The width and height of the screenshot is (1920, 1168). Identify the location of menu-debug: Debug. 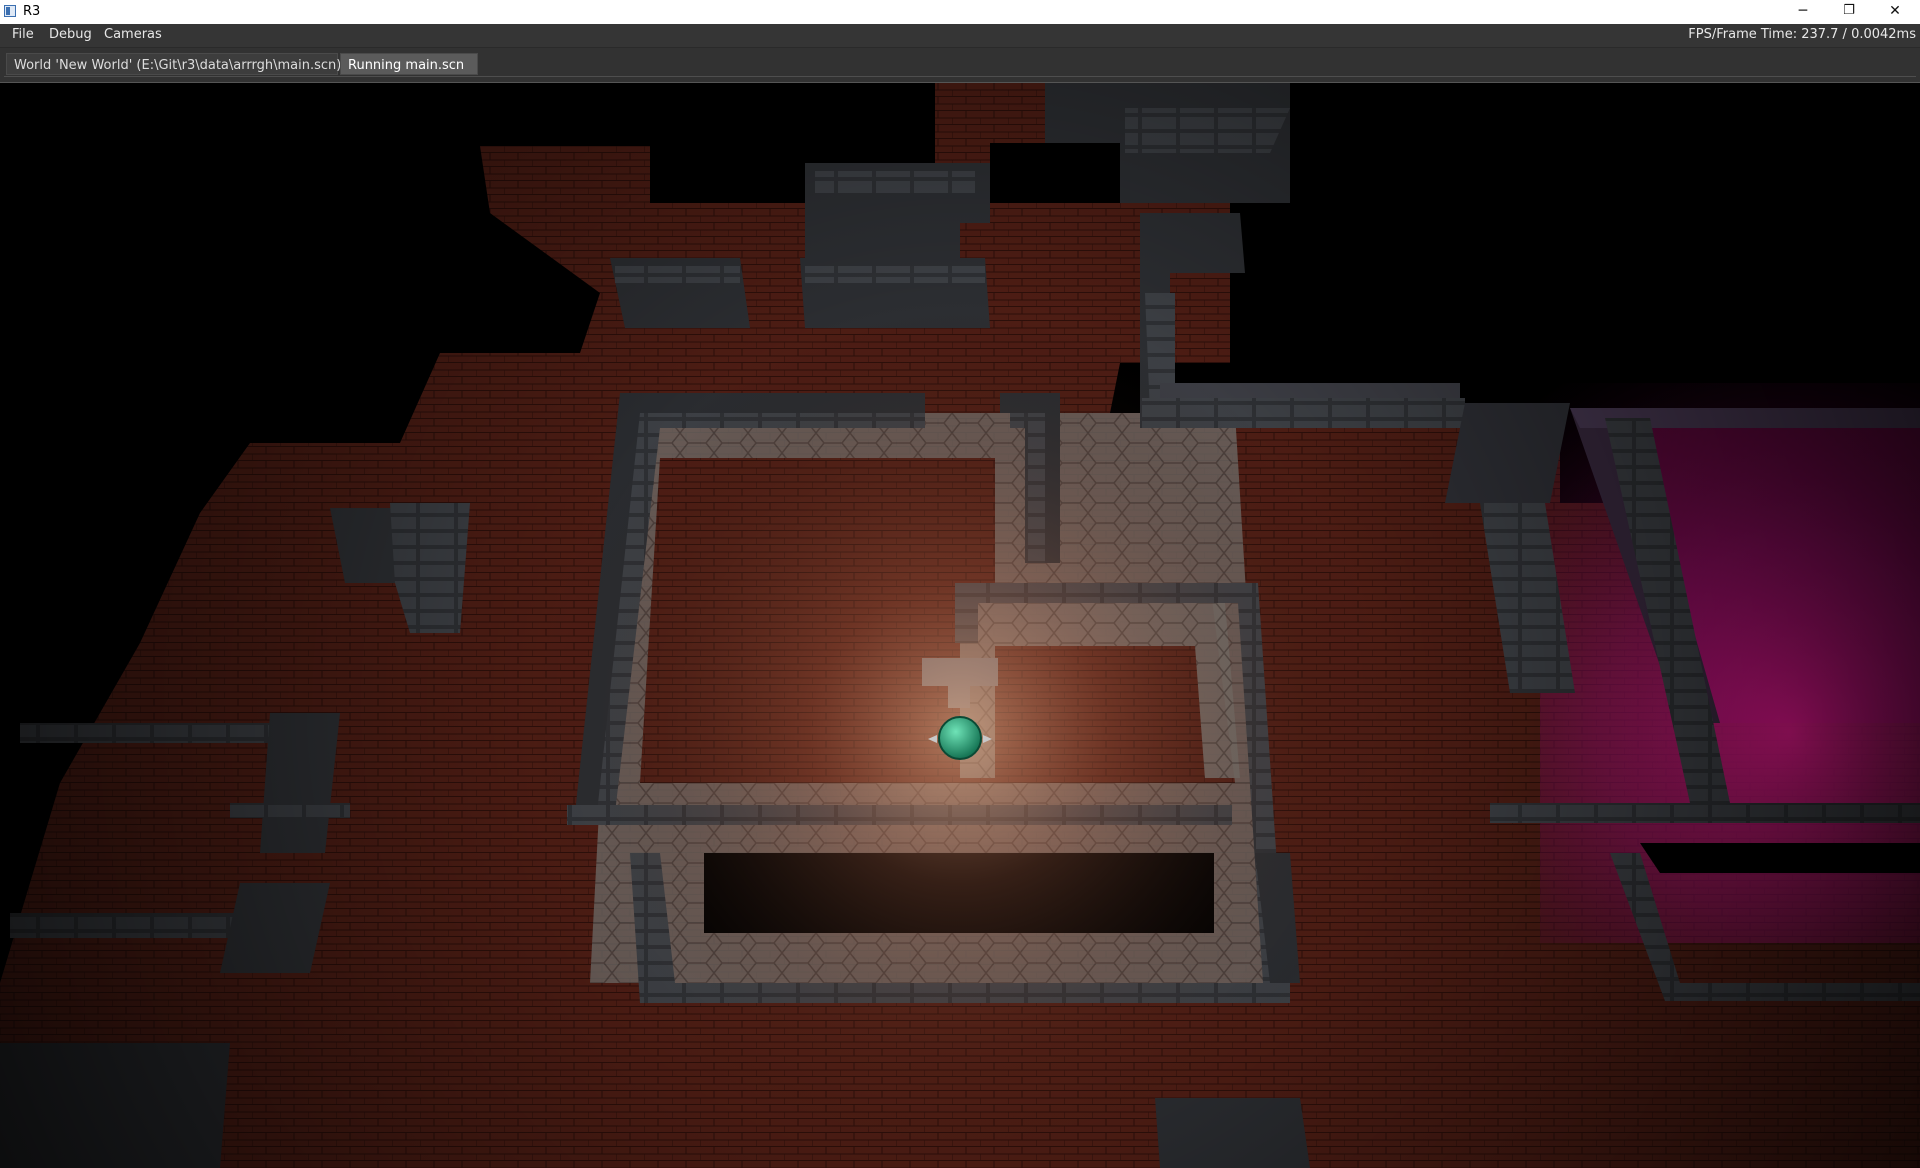
(70, 34).